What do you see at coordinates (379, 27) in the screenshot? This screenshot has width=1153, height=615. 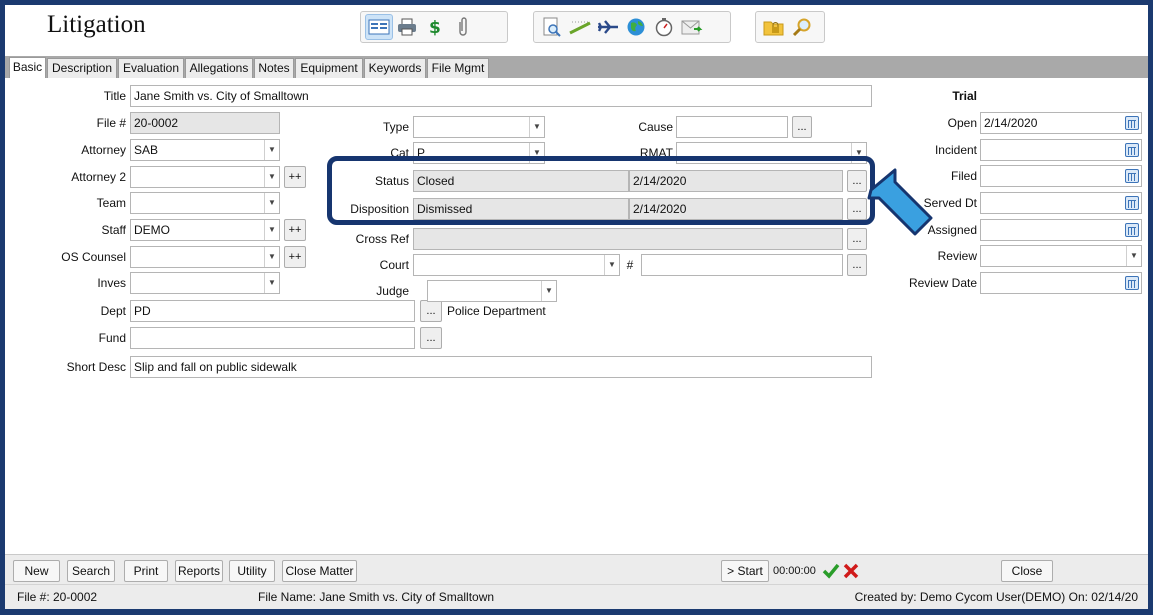 I see `form-view-icon` at bounding box center [379, 27].